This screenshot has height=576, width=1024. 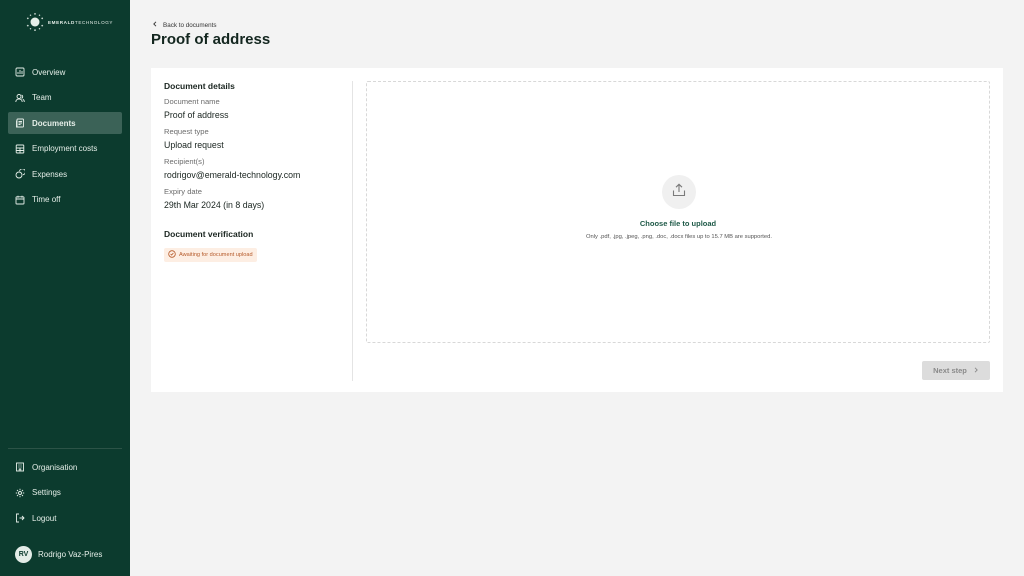 What do you see at coordinates (192, 101) in the screenshot?
I see `document-name-label: Document name` at bounding box center [192, 101].